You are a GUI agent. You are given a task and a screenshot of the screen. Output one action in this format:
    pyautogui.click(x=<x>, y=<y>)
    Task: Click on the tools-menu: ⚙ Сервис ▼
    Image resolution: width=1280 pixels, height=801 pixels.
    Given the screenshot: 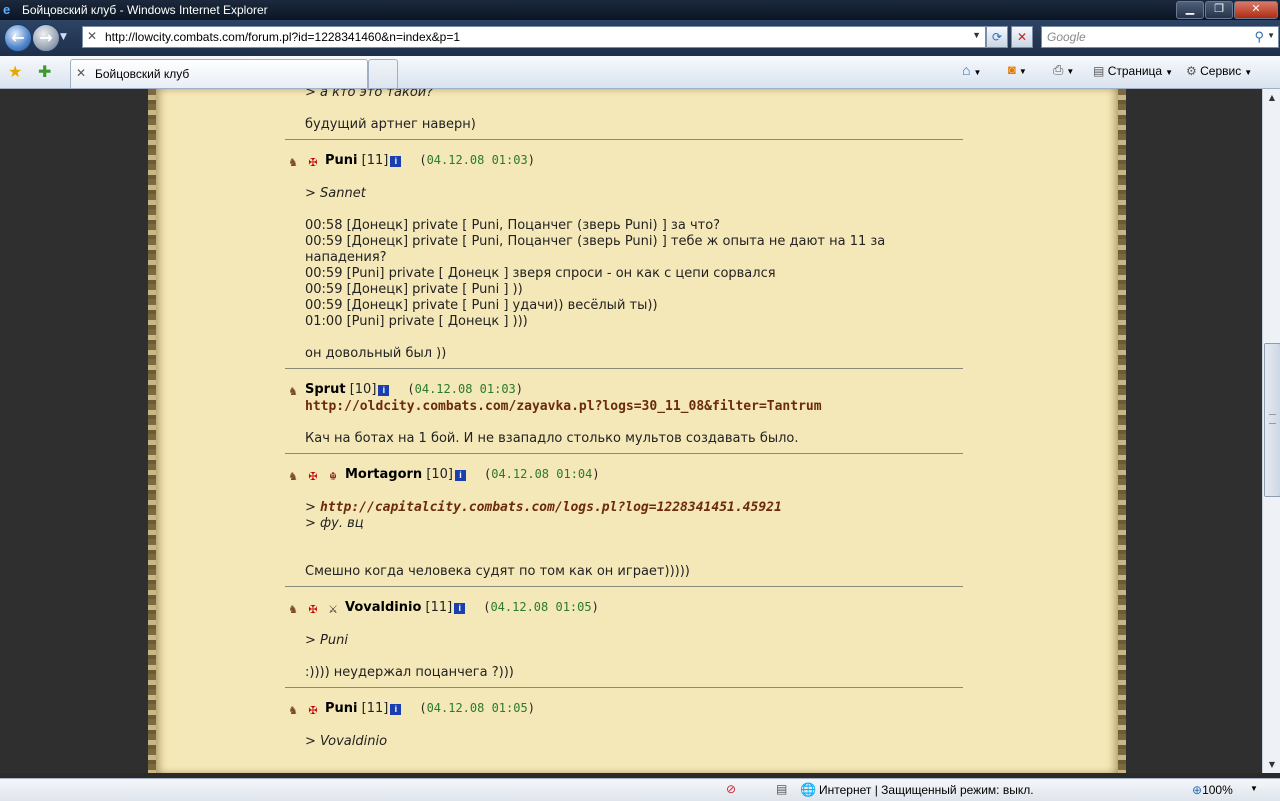 What is the action you would take?
    pyautogui.click(x=1219, y=71)
    